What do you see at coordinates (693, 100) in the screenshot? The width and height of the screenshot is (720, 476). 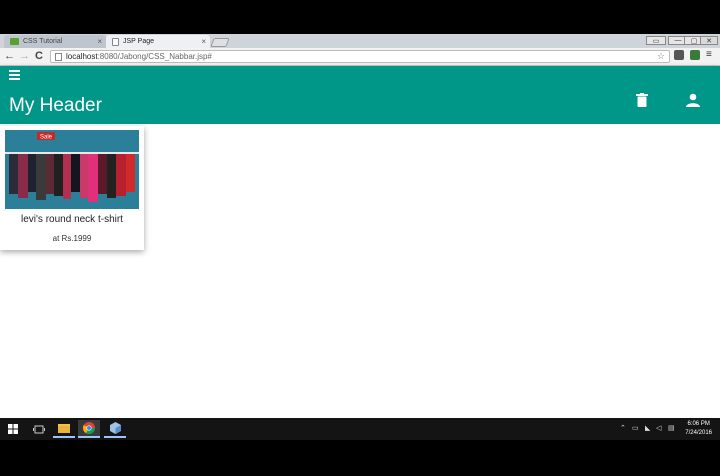 I see `person-icon` at bounding box center [693, 100].